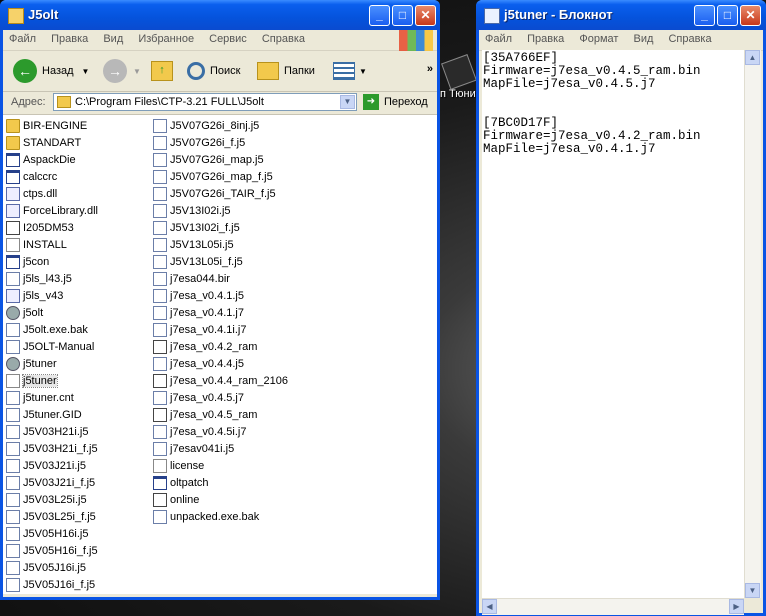 The image size is (766, 616). I want to click on list-item: BIR-ENGINE, so click(52, 125).